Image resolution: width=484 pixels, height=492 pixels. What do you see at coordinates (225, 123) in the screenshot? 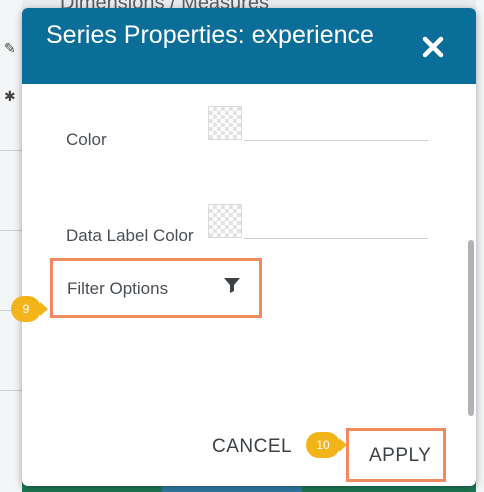
I see `color-swatch` at bounding box center [225, 123].